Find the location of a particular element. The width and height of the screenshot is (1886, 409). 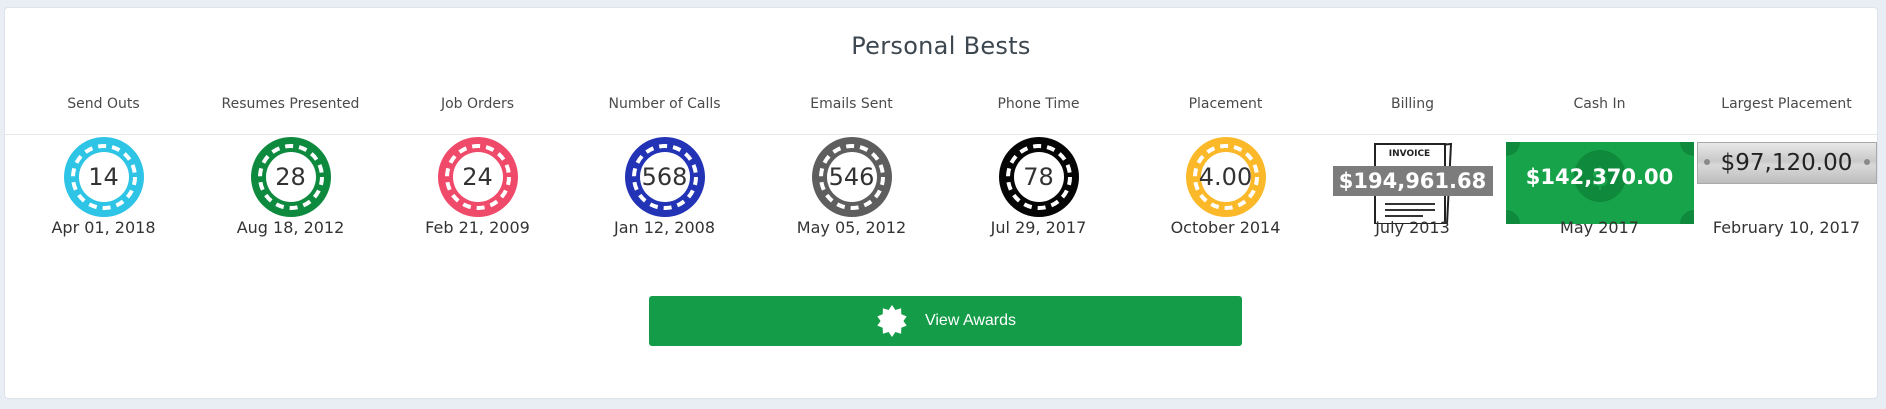

best-resumes-presented: Resumes Presented 28 Aug 18, 2012 is located at coordinates (290, 128).